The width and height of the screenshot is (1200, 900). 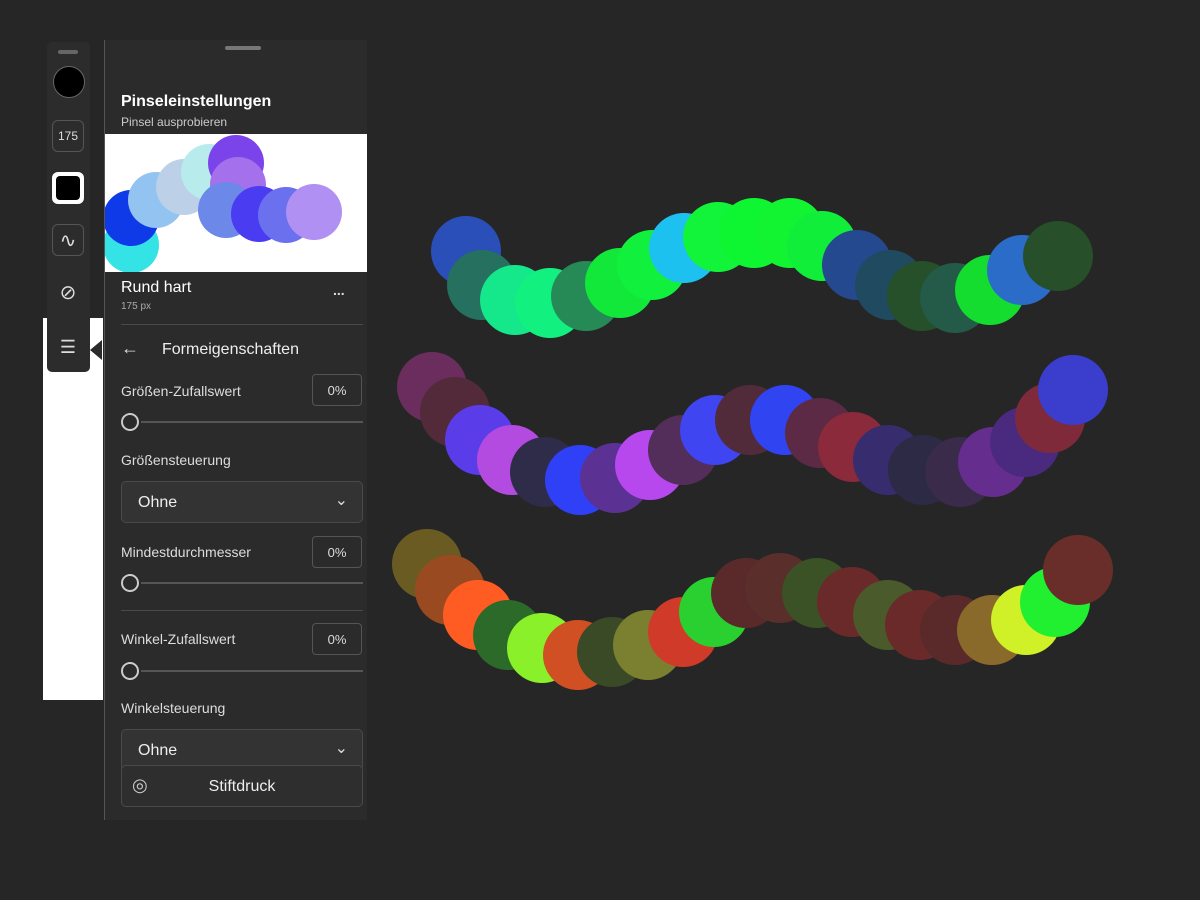 I want to click on smoothing-button: ∿, so click(x=68, y=240).